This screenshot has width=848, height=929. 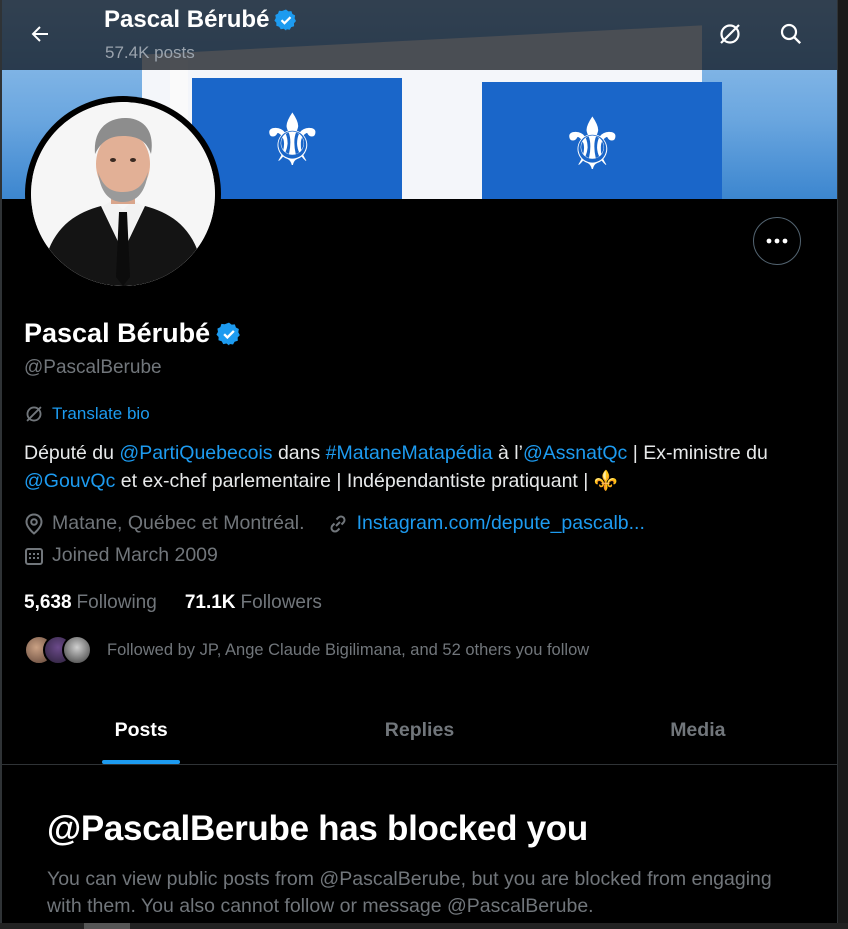 I want to click on followers-count: 71.1K, so click(x=210, y=602).